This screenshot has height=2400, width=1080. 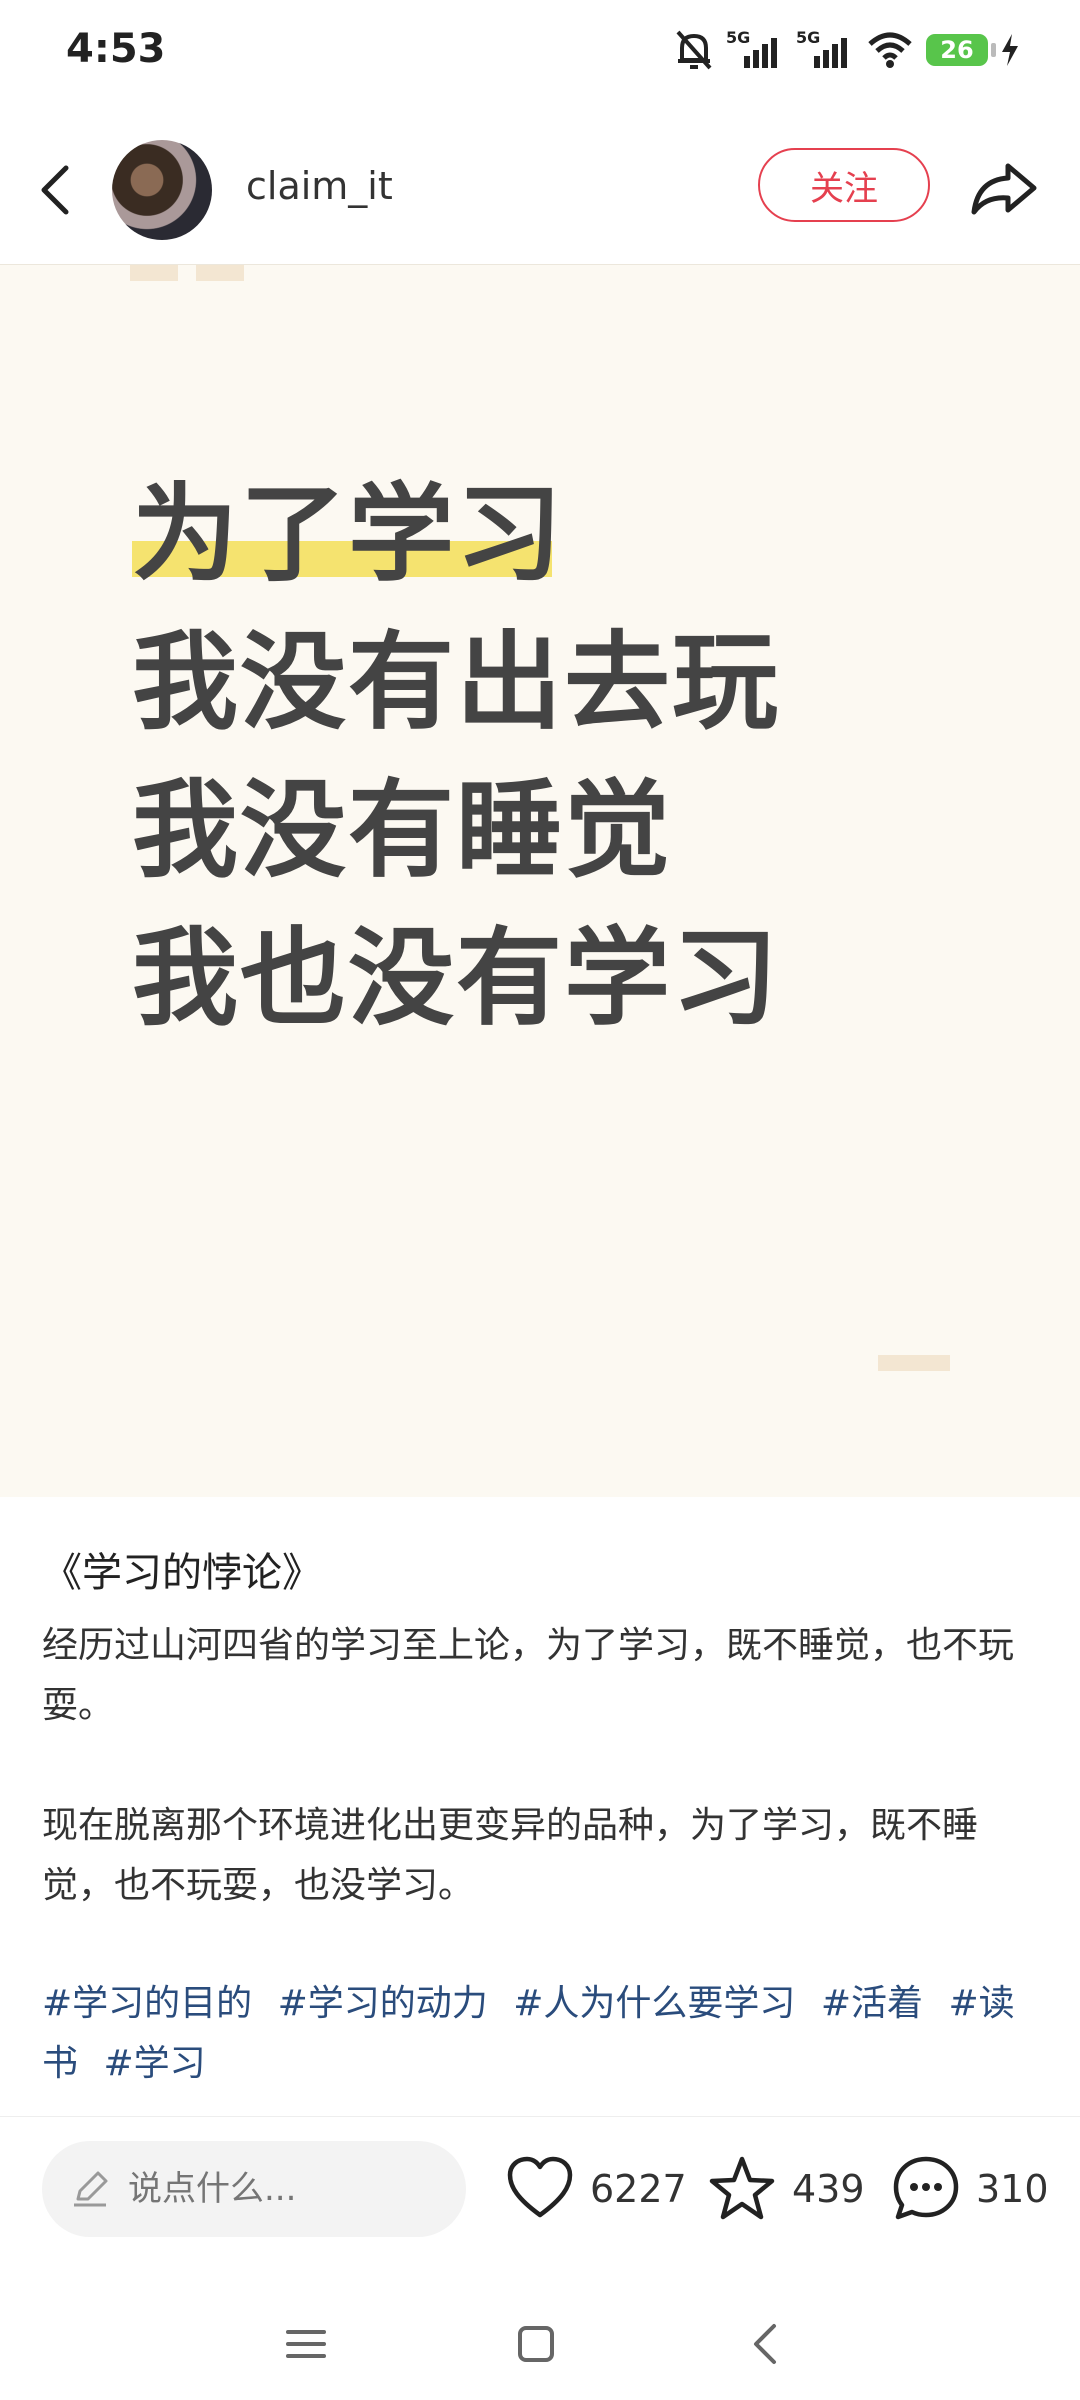 I want to click on star-icon, so click(x=742, y=2188).